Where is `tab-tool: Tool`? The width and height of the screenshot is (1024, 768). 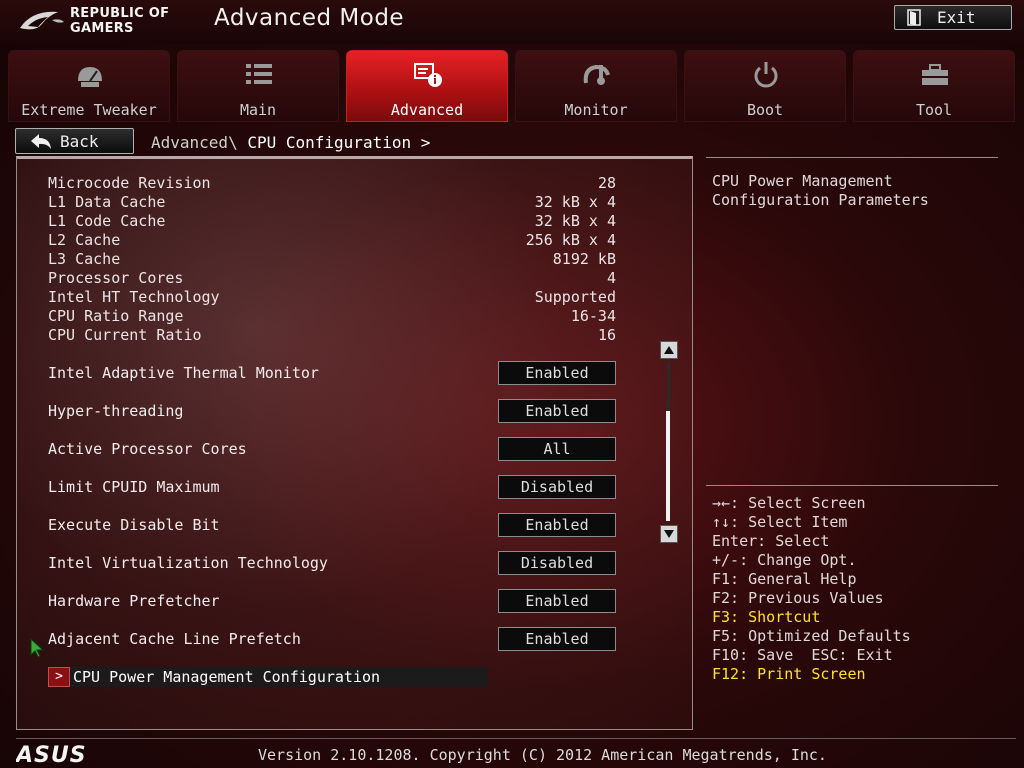
tab-tool: Tool is located at coordinates (934, 86).